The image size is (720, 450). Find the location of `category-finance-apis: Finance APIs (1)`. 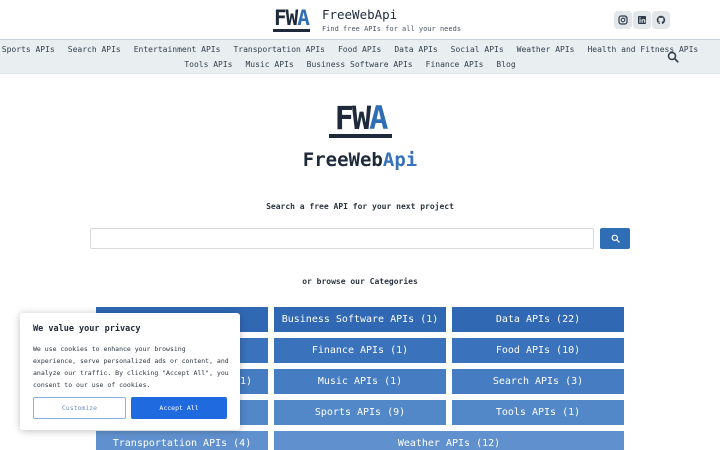

category-finance-apis: Finance APIs (1) is located at coordinates (360, 350).